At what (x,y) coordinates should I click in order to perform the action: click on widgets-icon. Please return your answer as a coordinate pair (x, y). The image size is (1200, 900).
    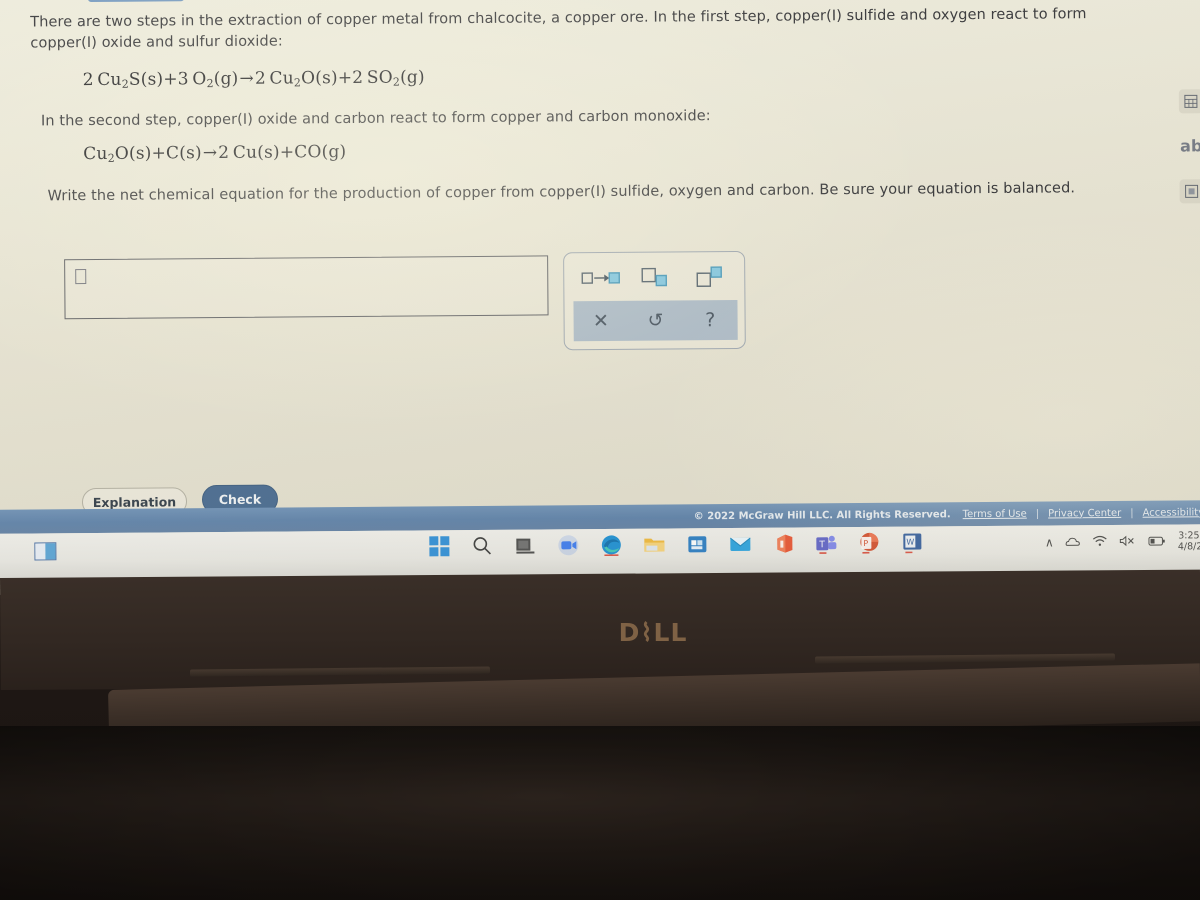
    Looking at the image, I should click on (45, 551).